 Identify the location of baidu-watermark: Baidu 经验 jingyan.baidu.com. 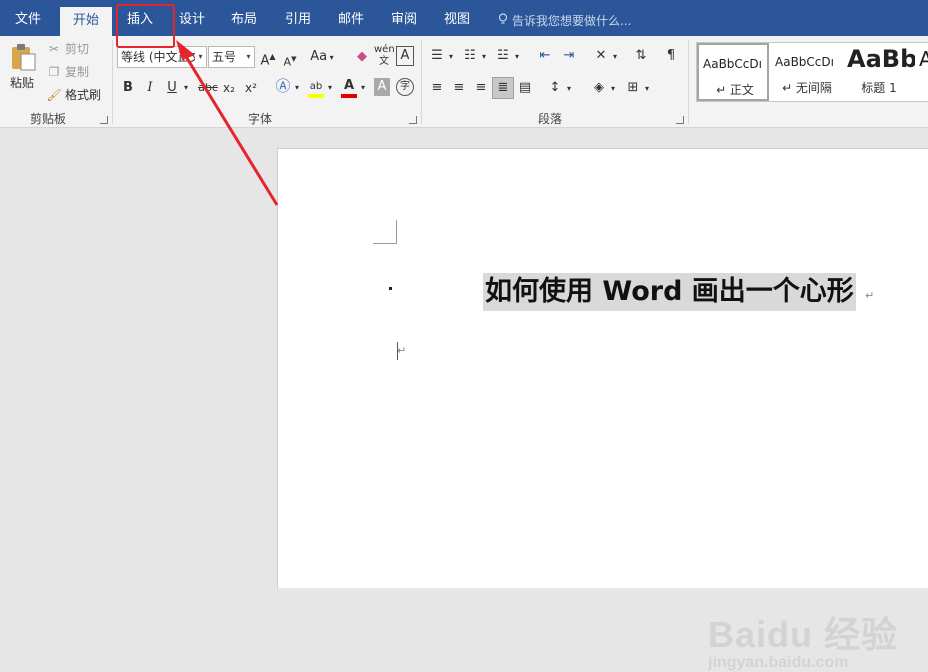
(803, 639).